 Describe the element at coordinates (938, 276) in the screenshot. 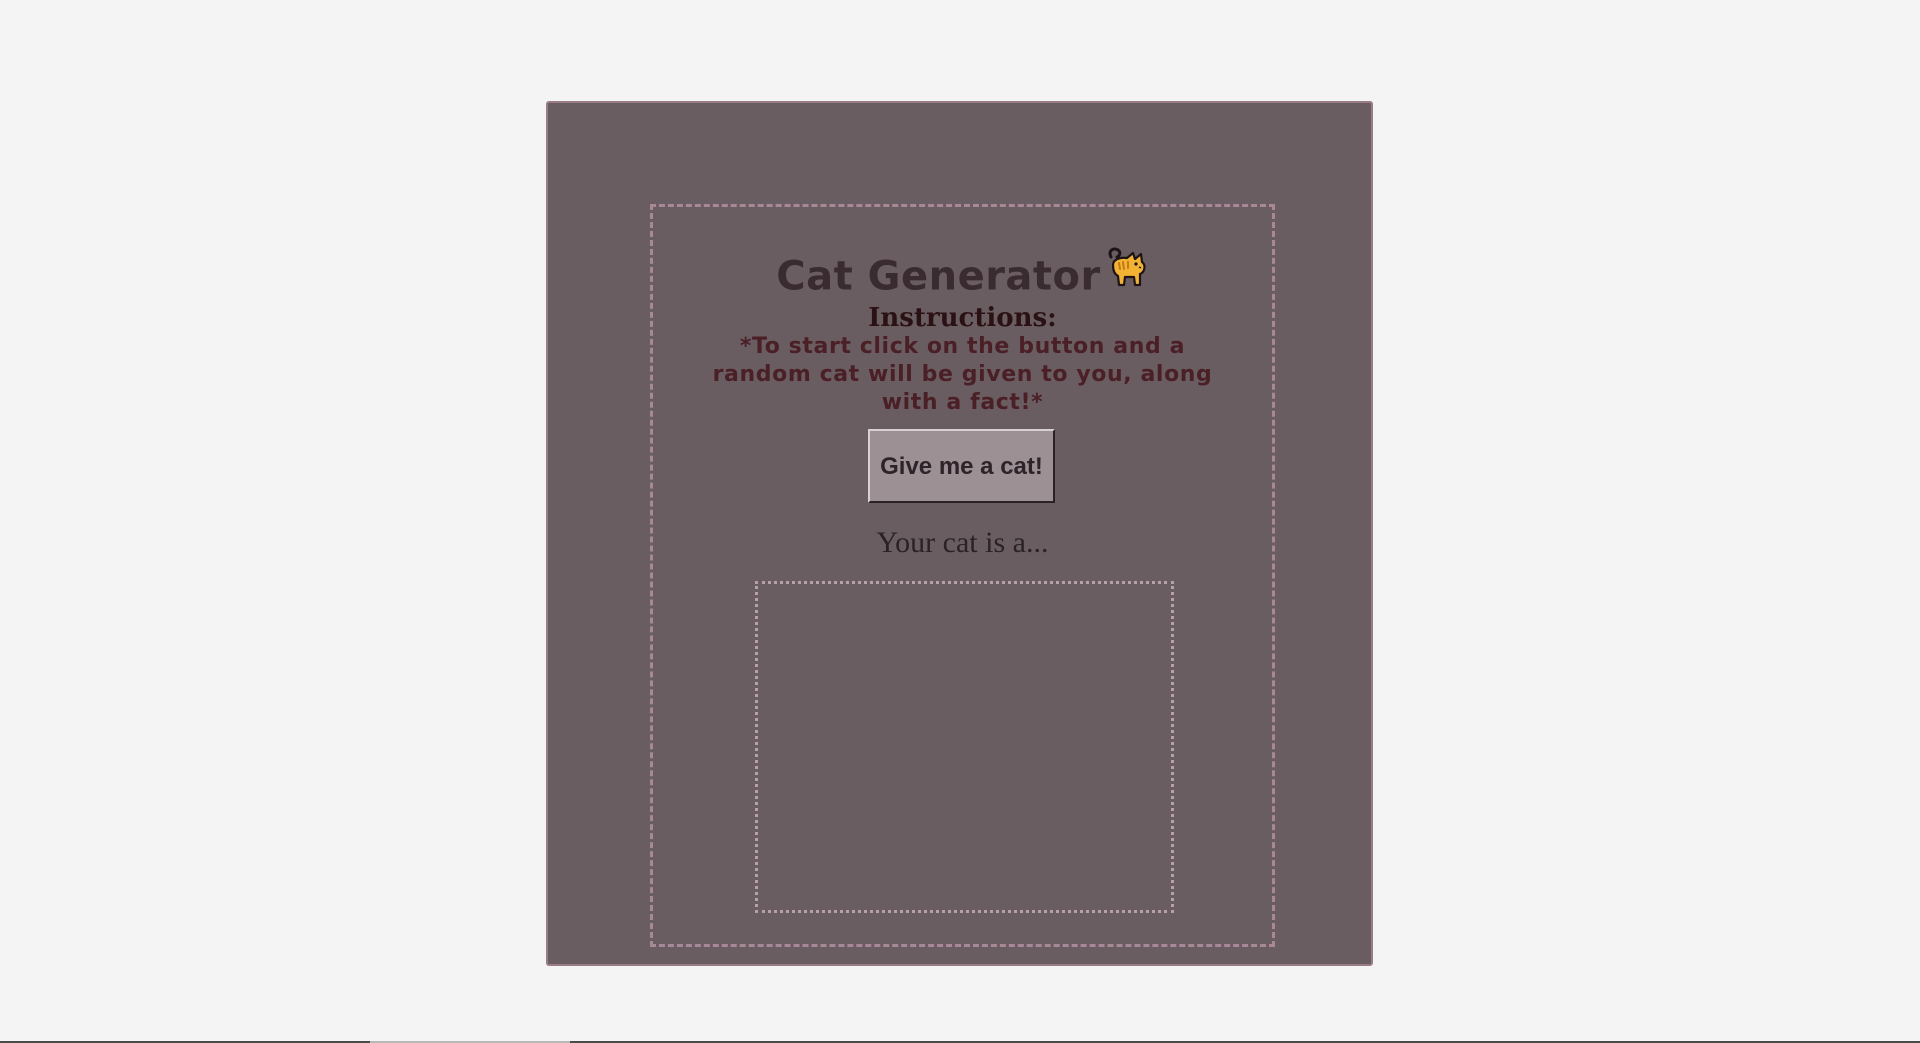

I see `title-text: Cat Generator` at that location.